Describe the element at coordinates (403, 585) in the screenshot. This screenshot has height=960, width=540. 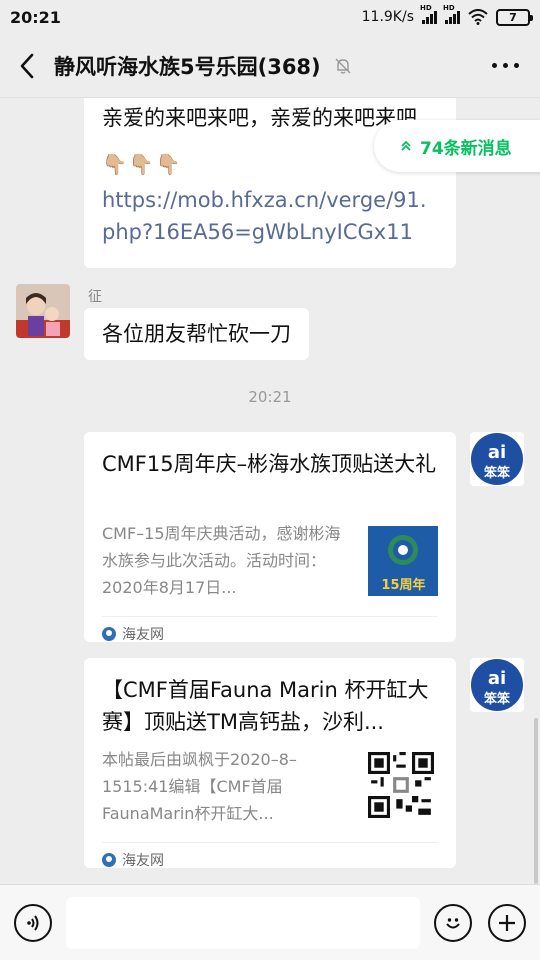
I see `thumbnail-text: 15周年` at that location.